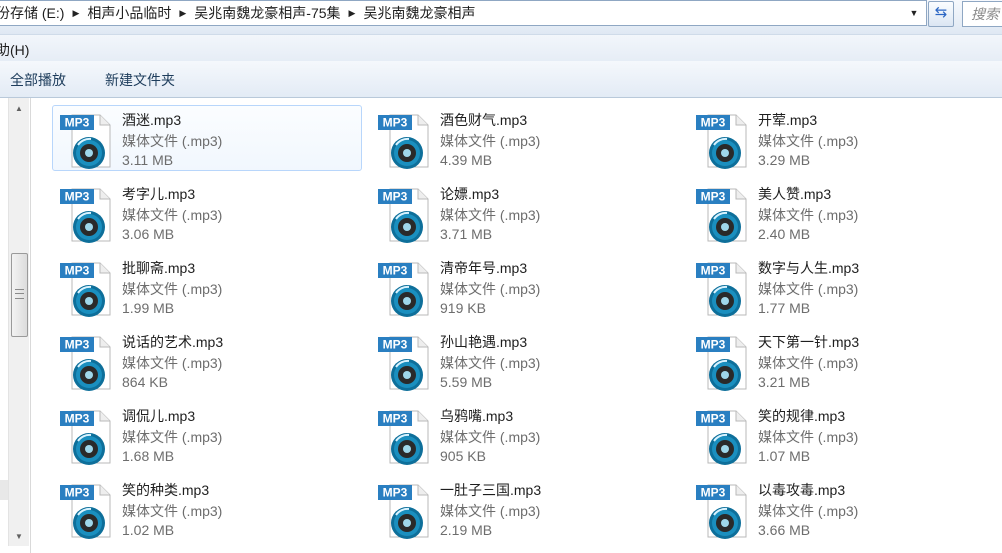 The image size is (1002, 553). I want to click on pane-divider, so click(30, 325).